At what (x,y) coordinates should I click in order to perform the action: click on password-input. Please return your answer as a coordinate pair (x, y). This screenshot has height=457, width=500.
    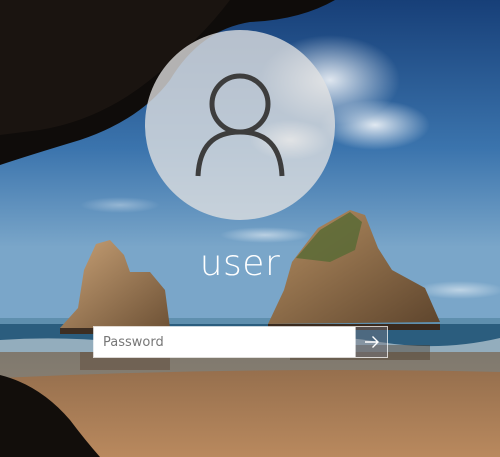
    Looking at the image, I should click on (224, 342).